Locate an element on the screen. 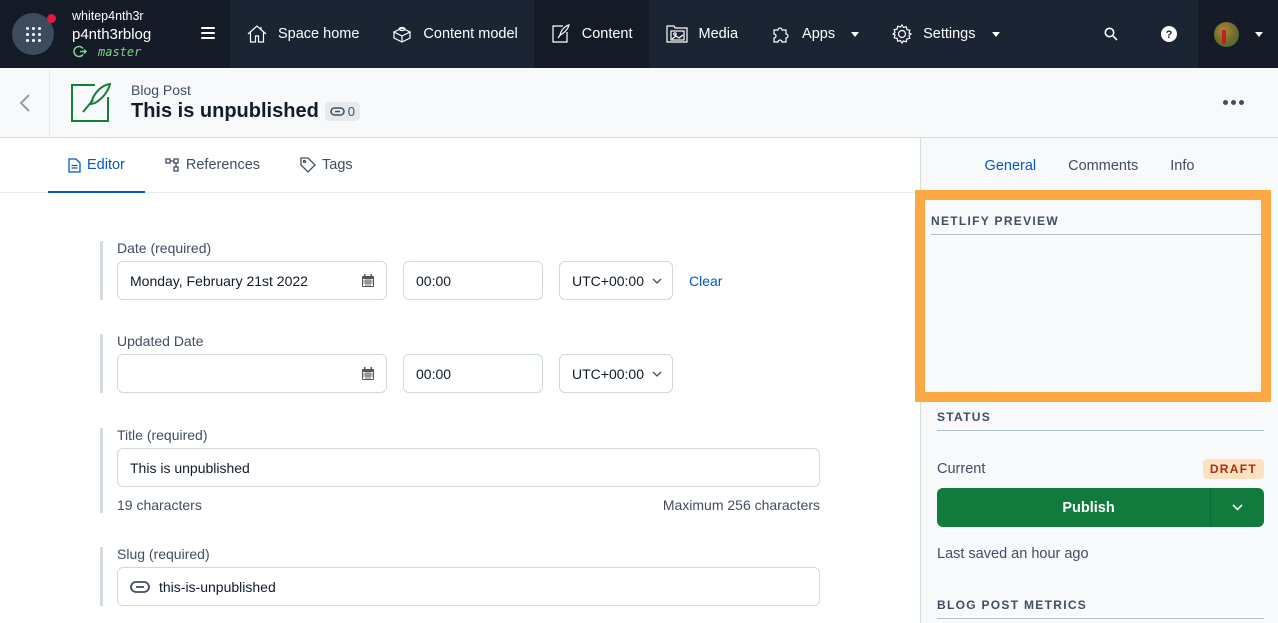 The height and width of the screenshot is (623, 1278). max-characters: Maximum 256 characters is located at coordinates (741, 505).